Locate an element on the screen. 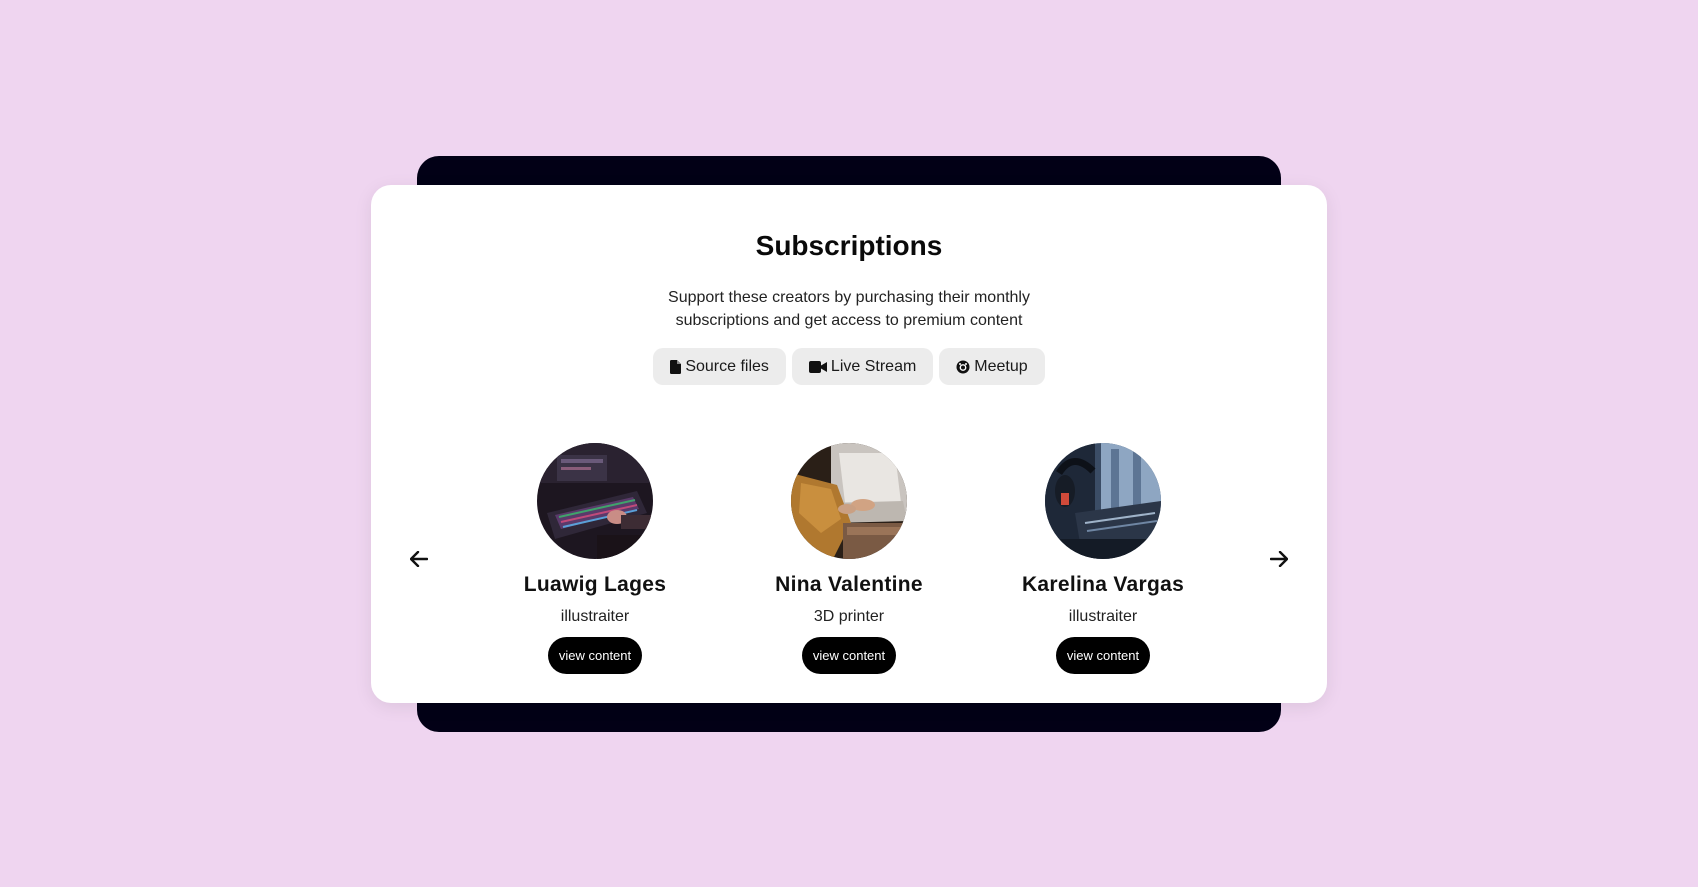 The height and width of the screenshot is (887, 1698). creator-name: Nina Valentine is located at coordinates (849, 584).